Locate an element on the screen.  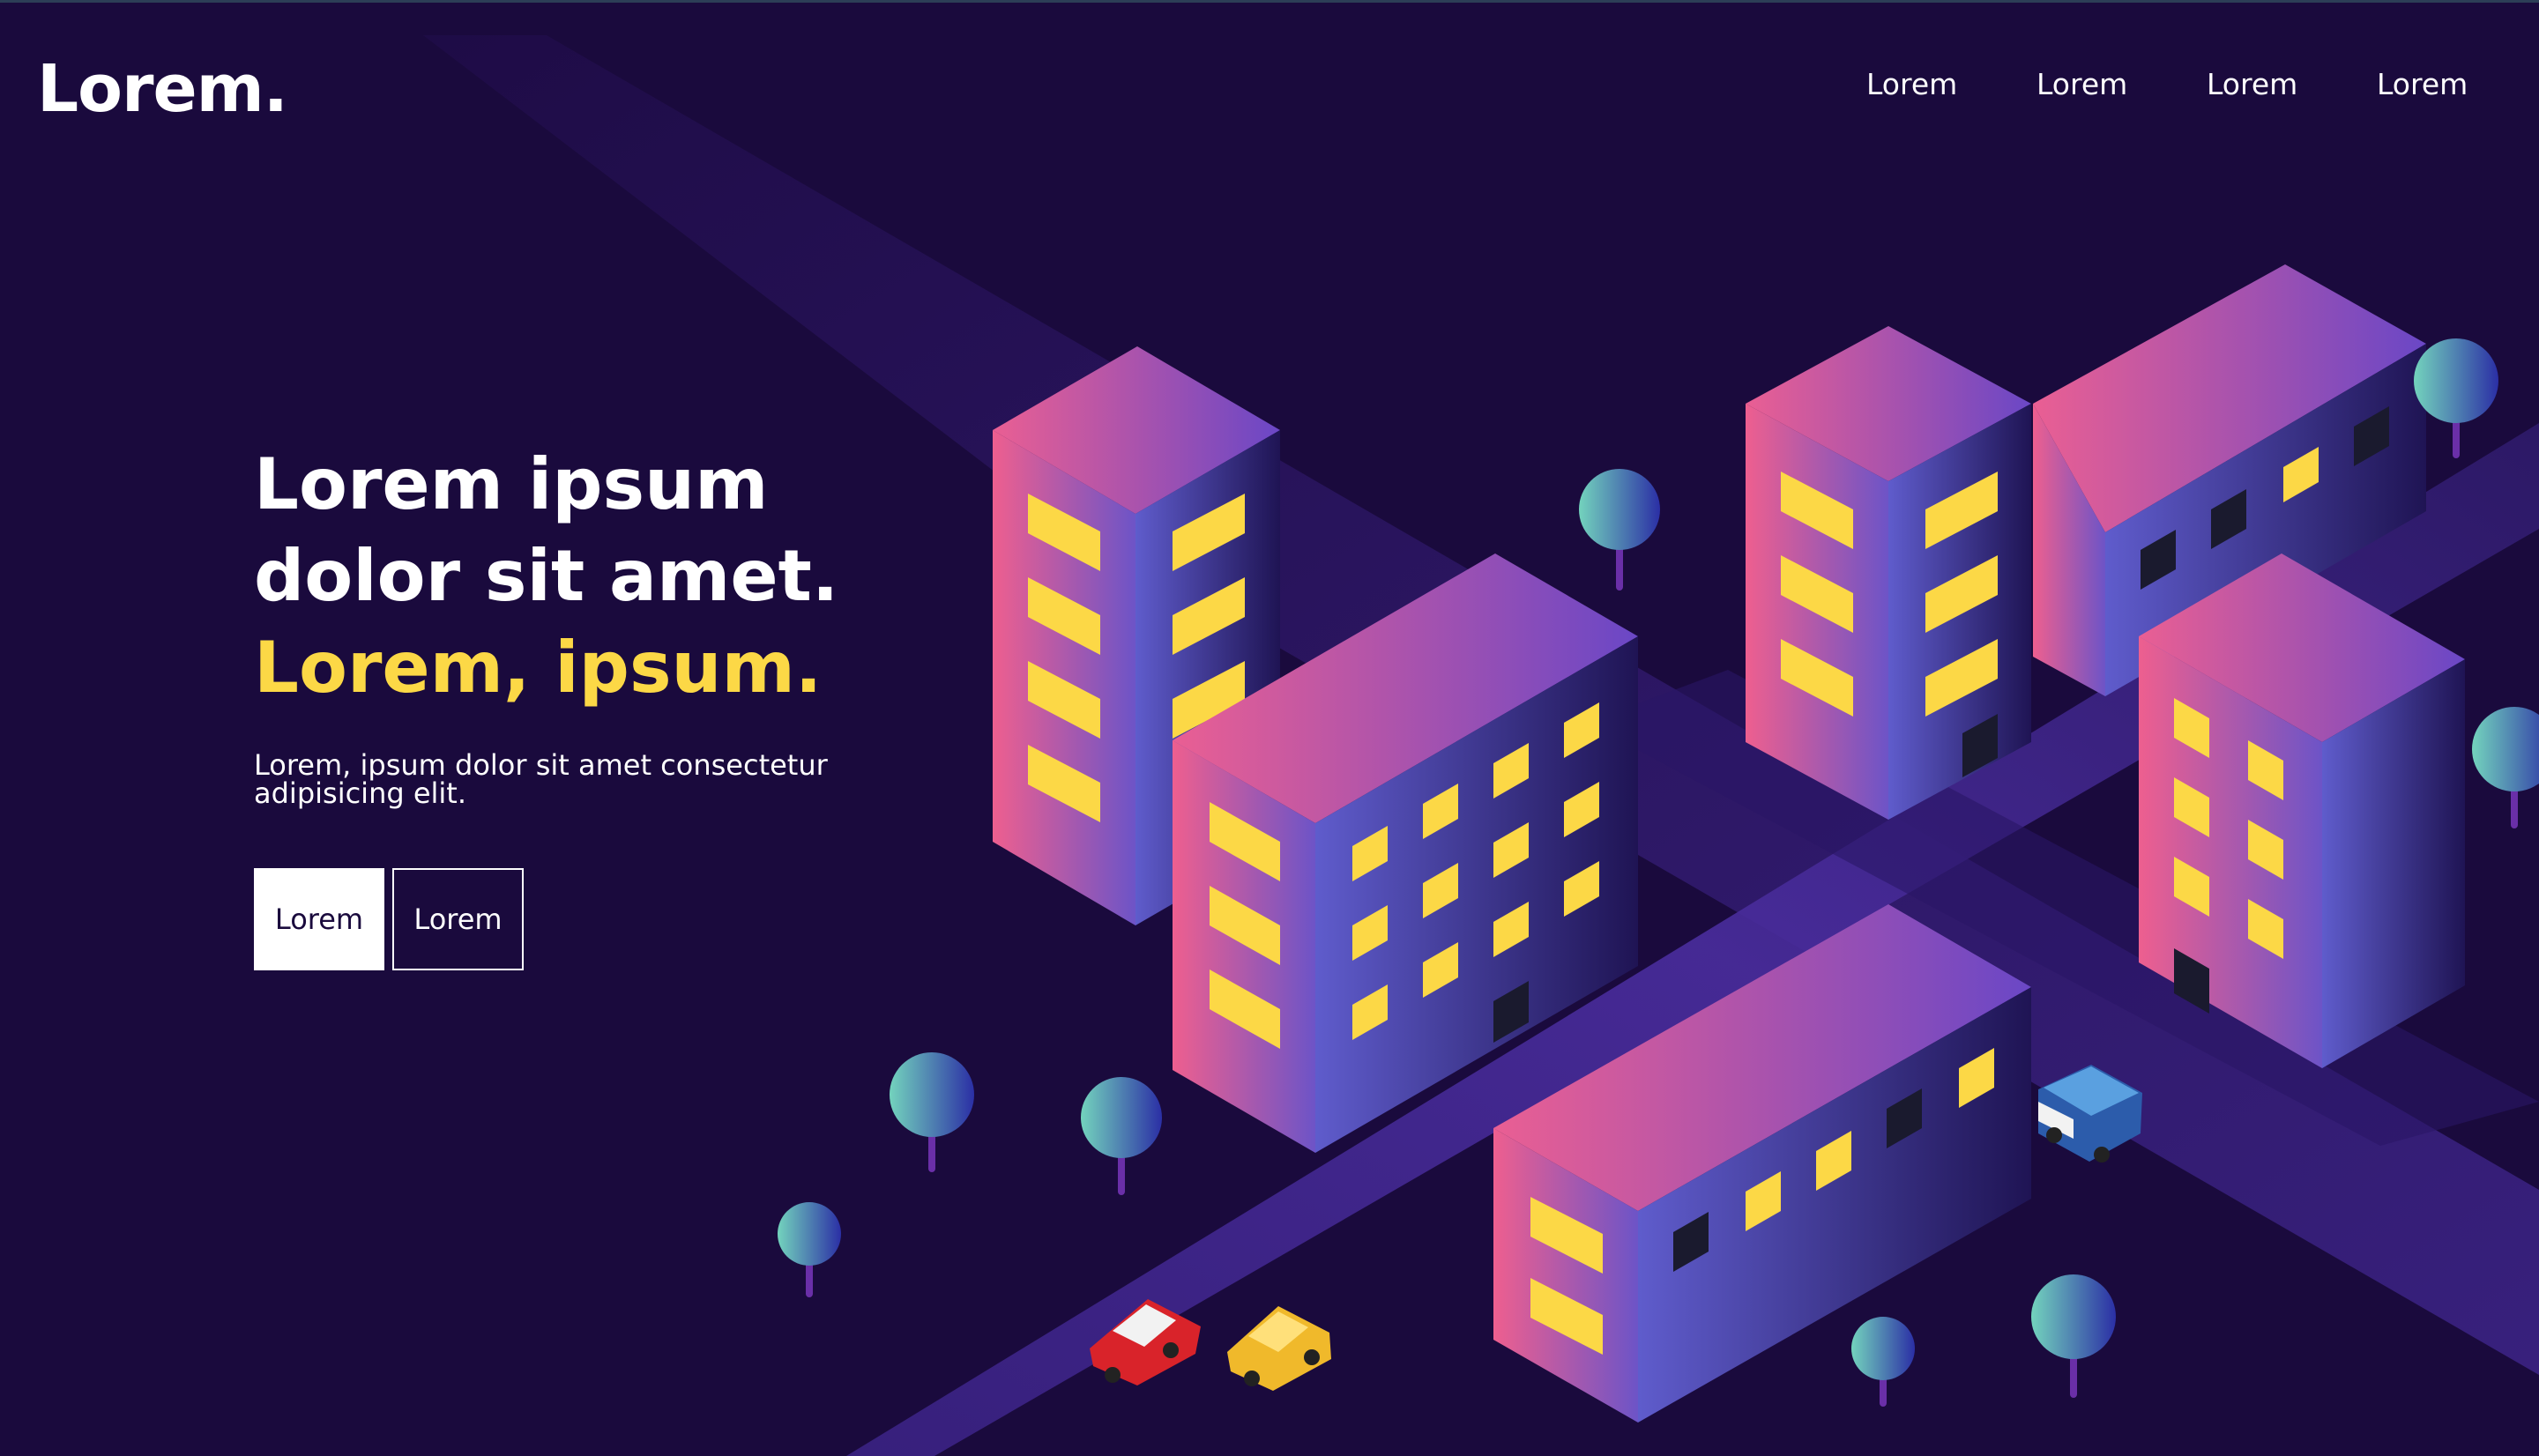
nav-link-2: Lorem is located at coordinates (2081, 84).